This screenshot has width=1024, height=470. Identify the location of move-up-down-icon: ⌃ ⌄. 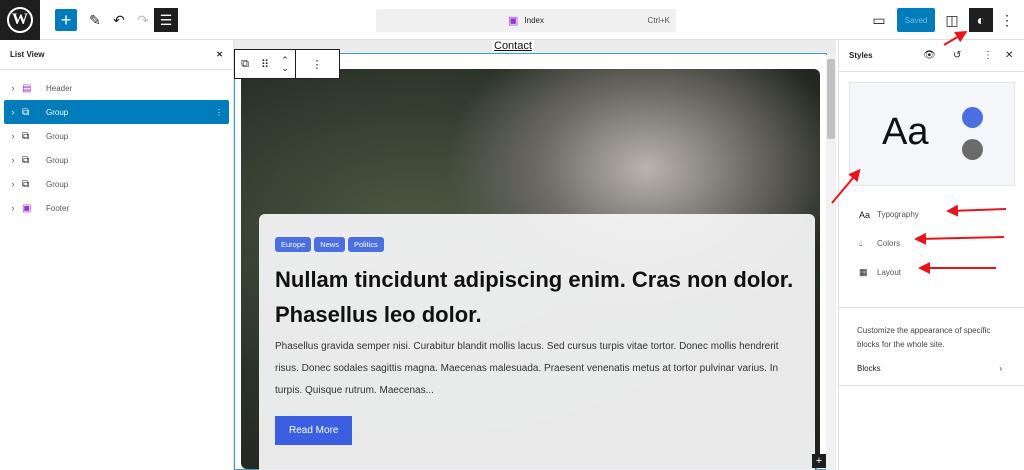
(285, 64).